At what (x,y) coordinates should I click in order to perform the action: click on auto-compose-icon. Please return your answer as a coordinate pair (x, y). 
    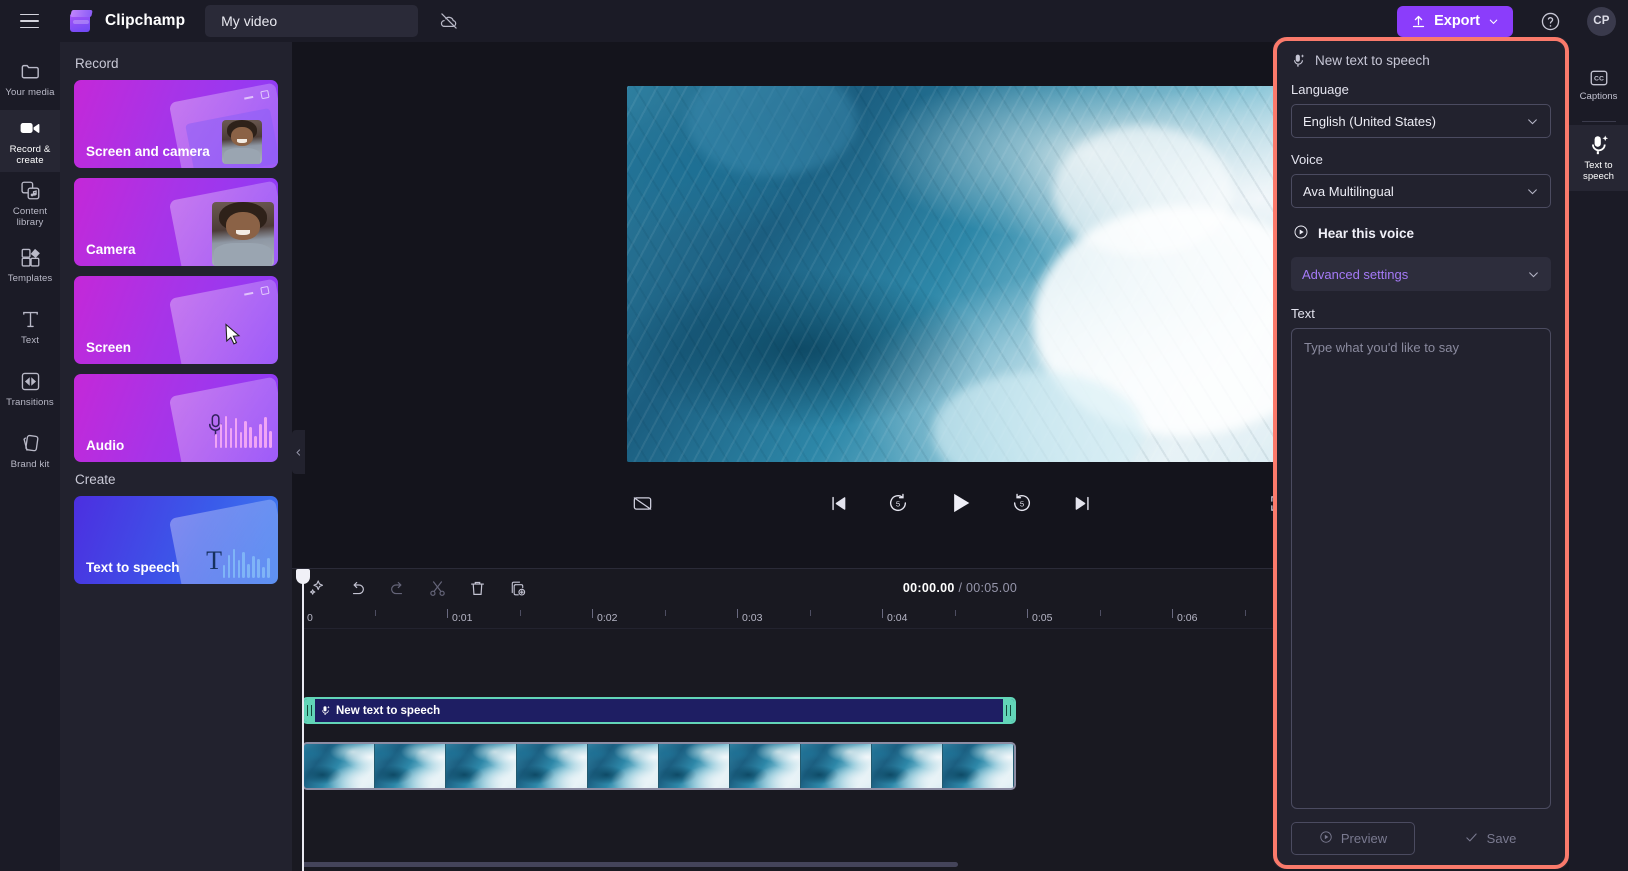
    Looking at the image, I should click on (317, 588).